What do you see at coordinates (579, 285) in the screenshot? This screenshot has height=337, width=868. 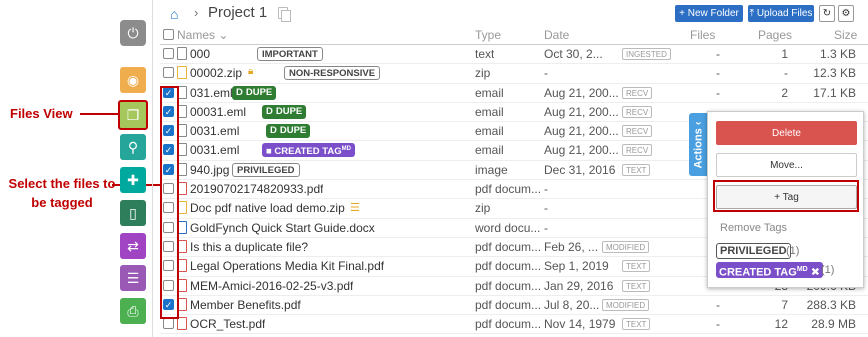 I see `file-date: Jan 29, 2016` at bounding box center [579, 285].